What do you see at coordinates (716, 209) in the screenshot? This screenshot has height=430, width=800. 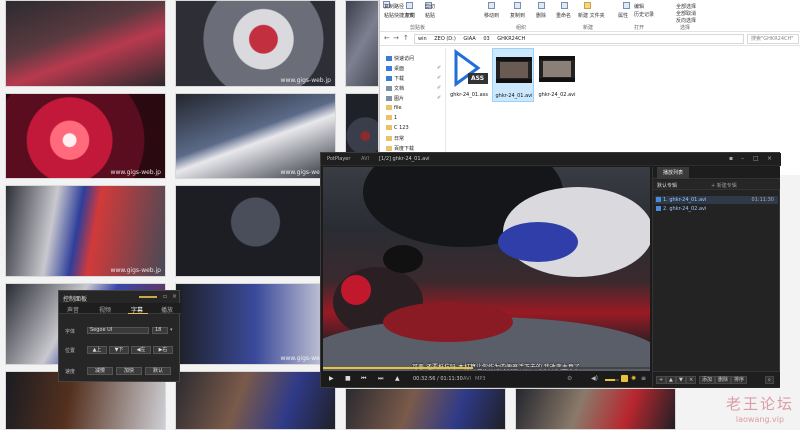 I see `playlist-item: 2. ghkr-24_02.avi` at bounding box center [716, 209].